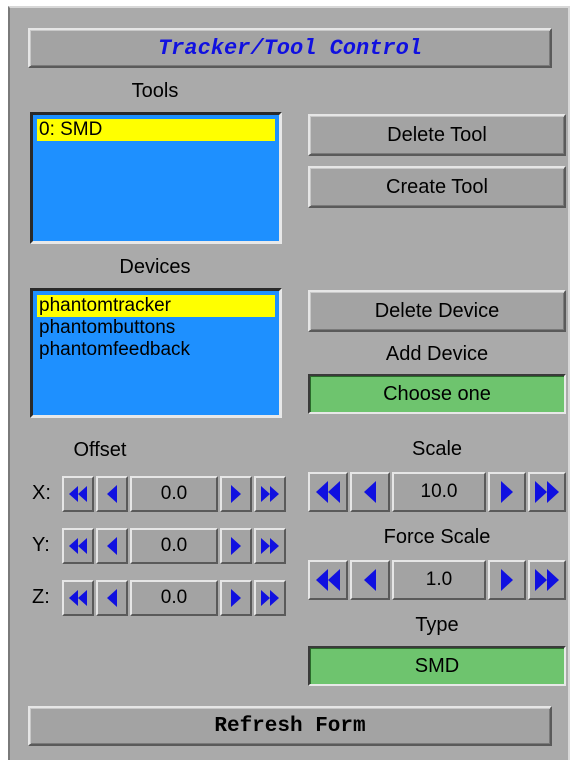  I want to click on offset-z-value-text: 0.0, so click(174, 597).